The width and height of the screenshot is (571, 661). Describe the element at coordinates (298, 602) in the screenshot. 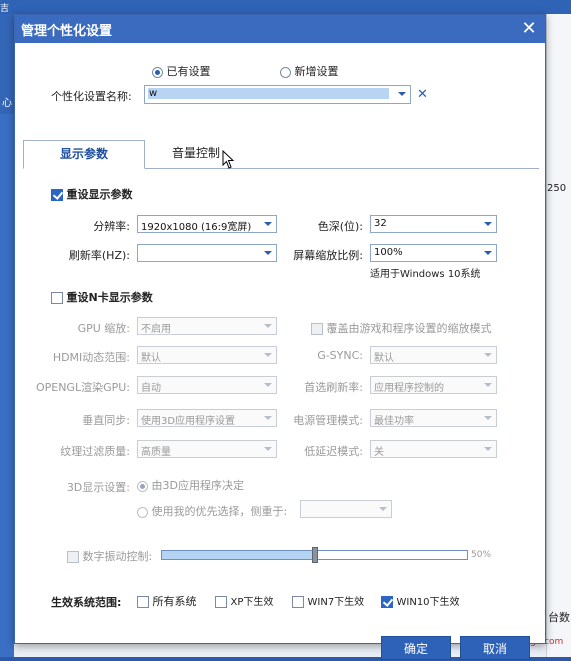

I see `scope-win7-check` at that location.